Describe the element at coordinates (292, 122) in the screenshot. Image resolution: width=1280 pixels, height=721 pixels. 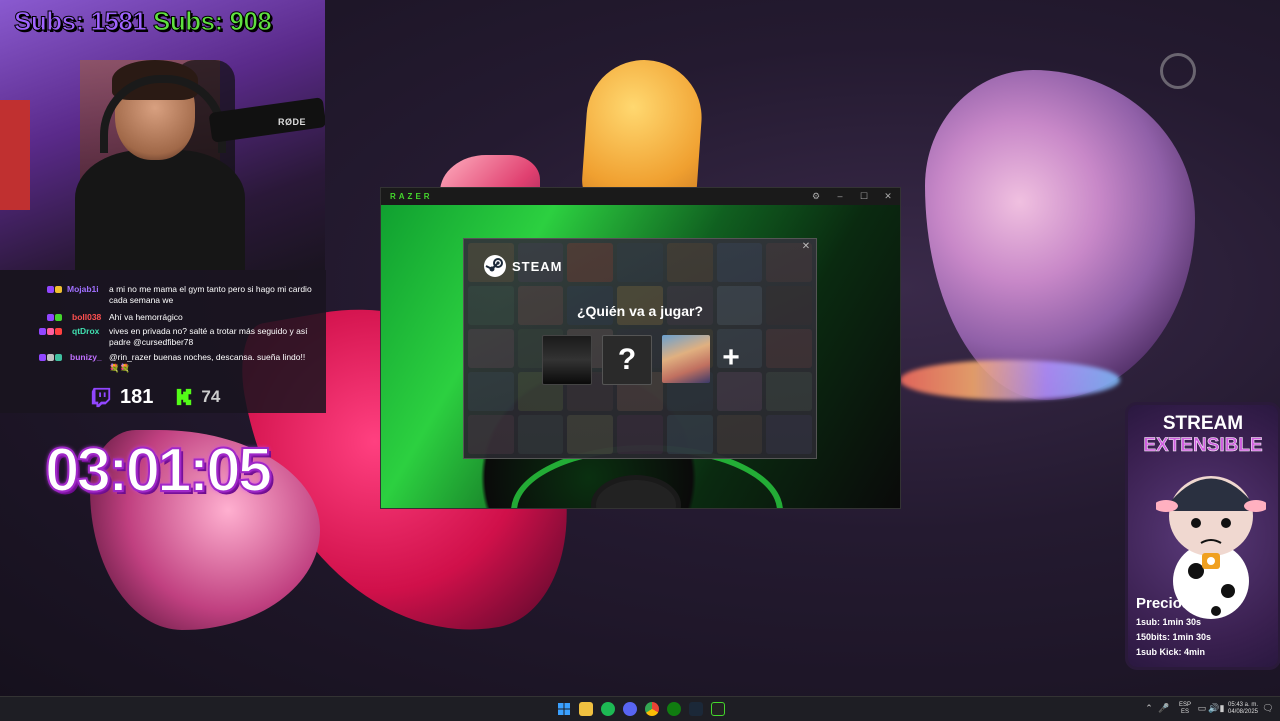
I see `mic-brand-label: RØDE` at that location.